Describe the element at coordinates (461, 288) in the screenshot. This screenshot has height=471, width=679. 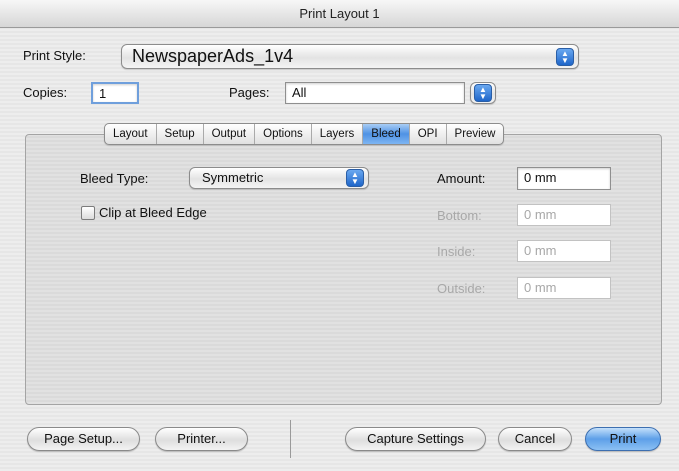
I see `outside-label: Outside:` at that location.